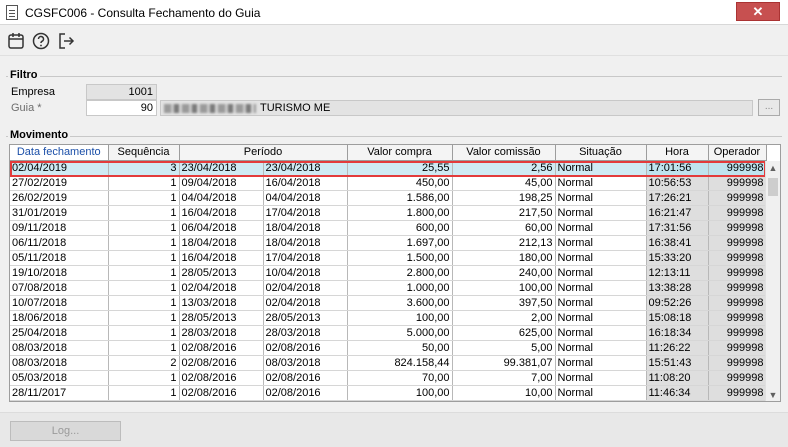 The width and height of the screenshot is (788, 447). Describe the element at coordinates (504, 198) in the screenshot. I see `cell-valor-comissao: 198,25` at that location.